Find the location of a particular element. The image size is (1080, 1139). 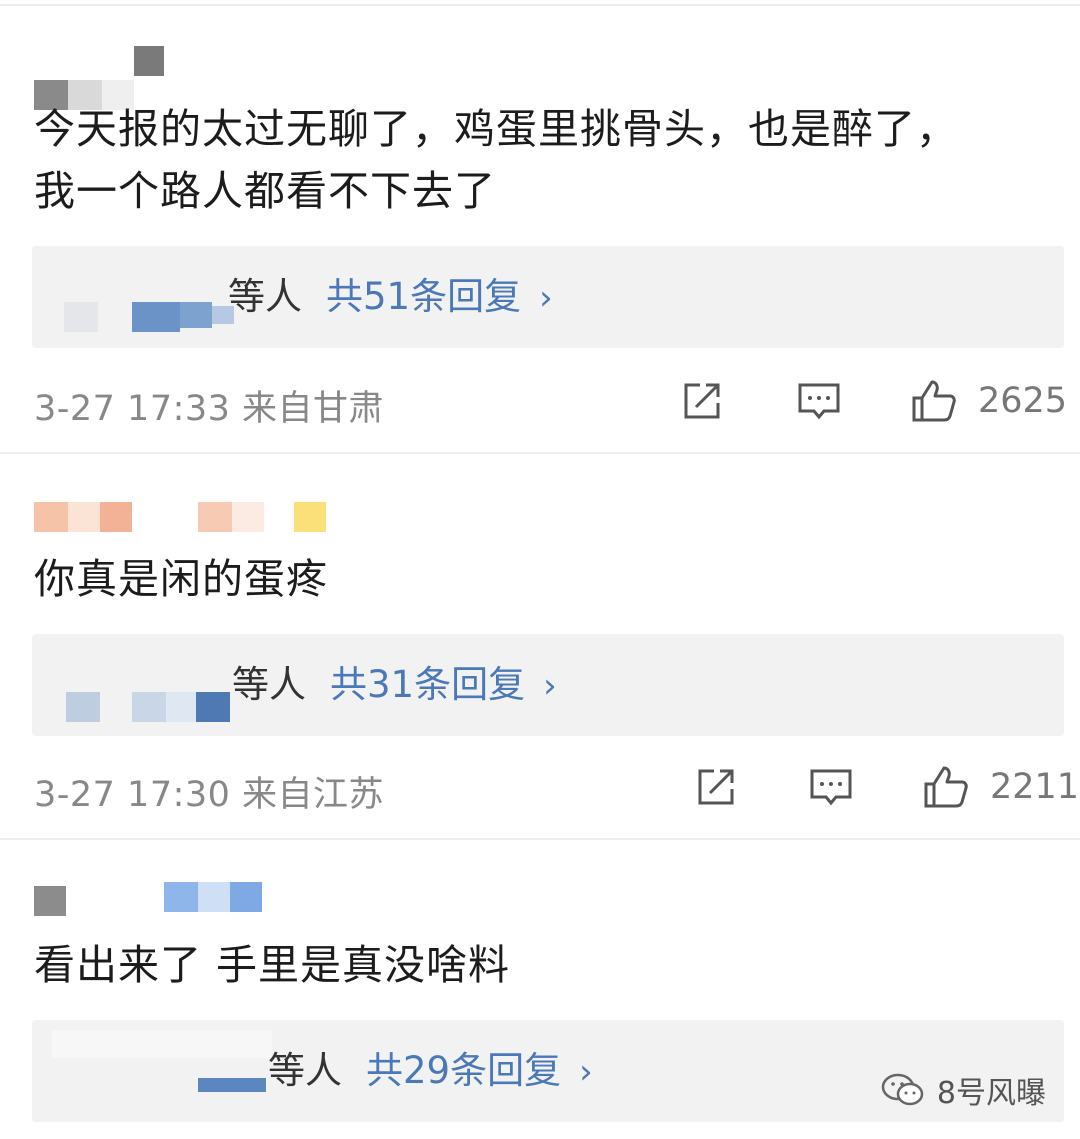

reply-summary: 等人 共51条回复 › is located at coordinates (548, 297).